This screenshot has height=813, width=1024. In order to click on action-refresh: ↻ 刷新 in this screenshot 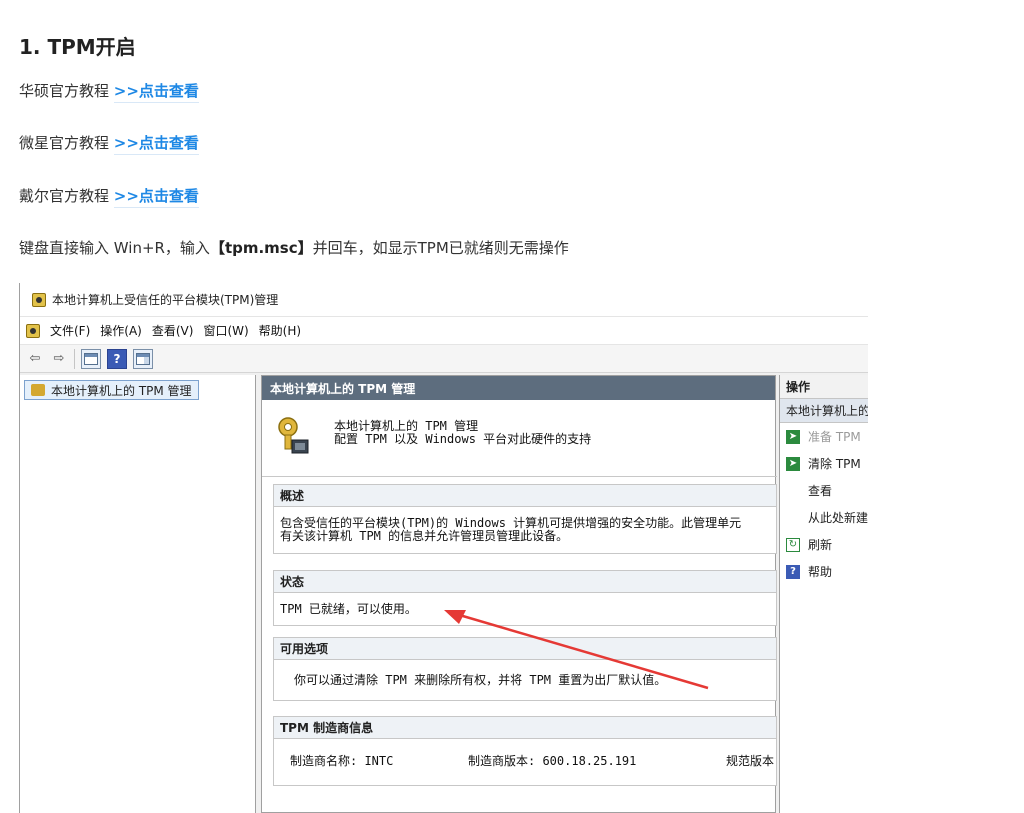, I will do `click(824, 544)`.